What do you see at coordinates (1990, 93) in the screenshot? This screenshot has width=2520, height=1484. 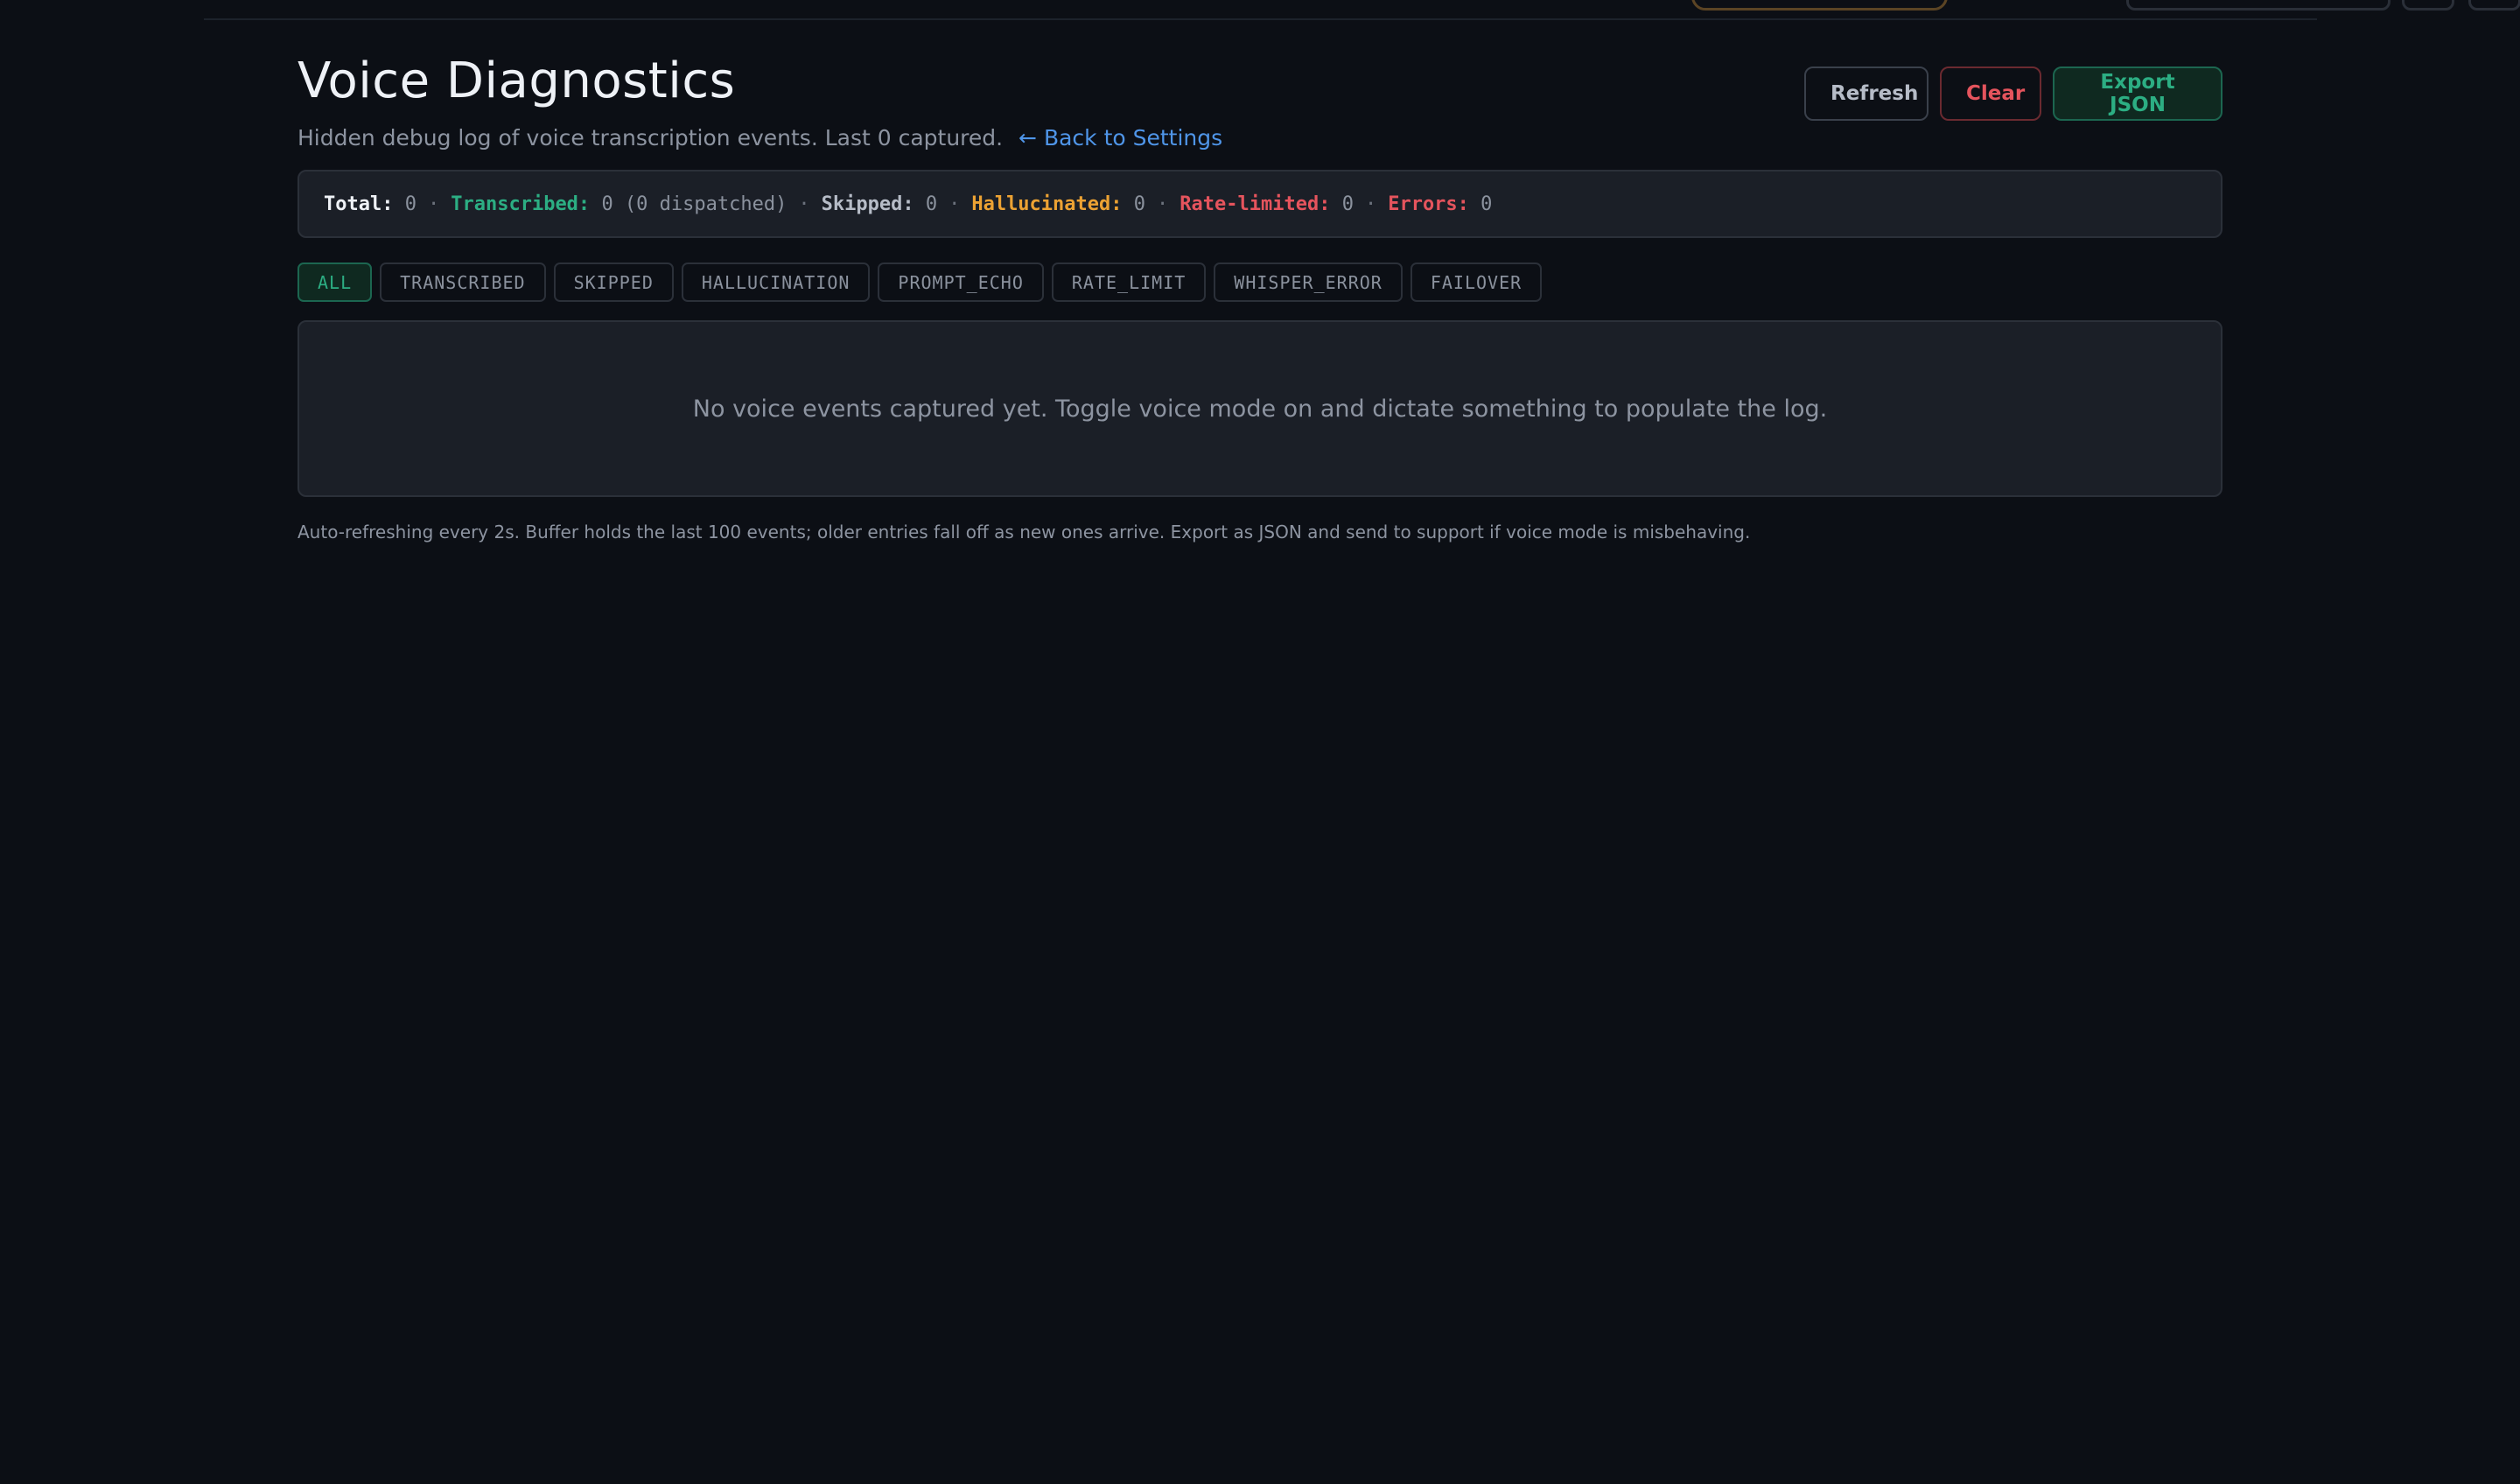 I see `clear-button: Clear` at bounding box center [1990, 93].